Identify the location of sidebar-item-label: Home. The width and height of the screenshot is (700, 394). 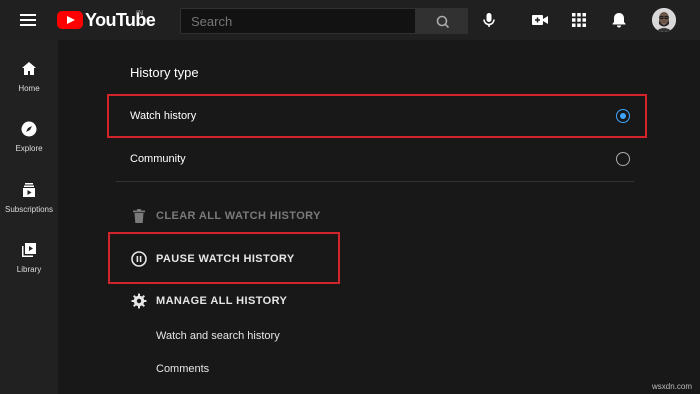
(29, 88).